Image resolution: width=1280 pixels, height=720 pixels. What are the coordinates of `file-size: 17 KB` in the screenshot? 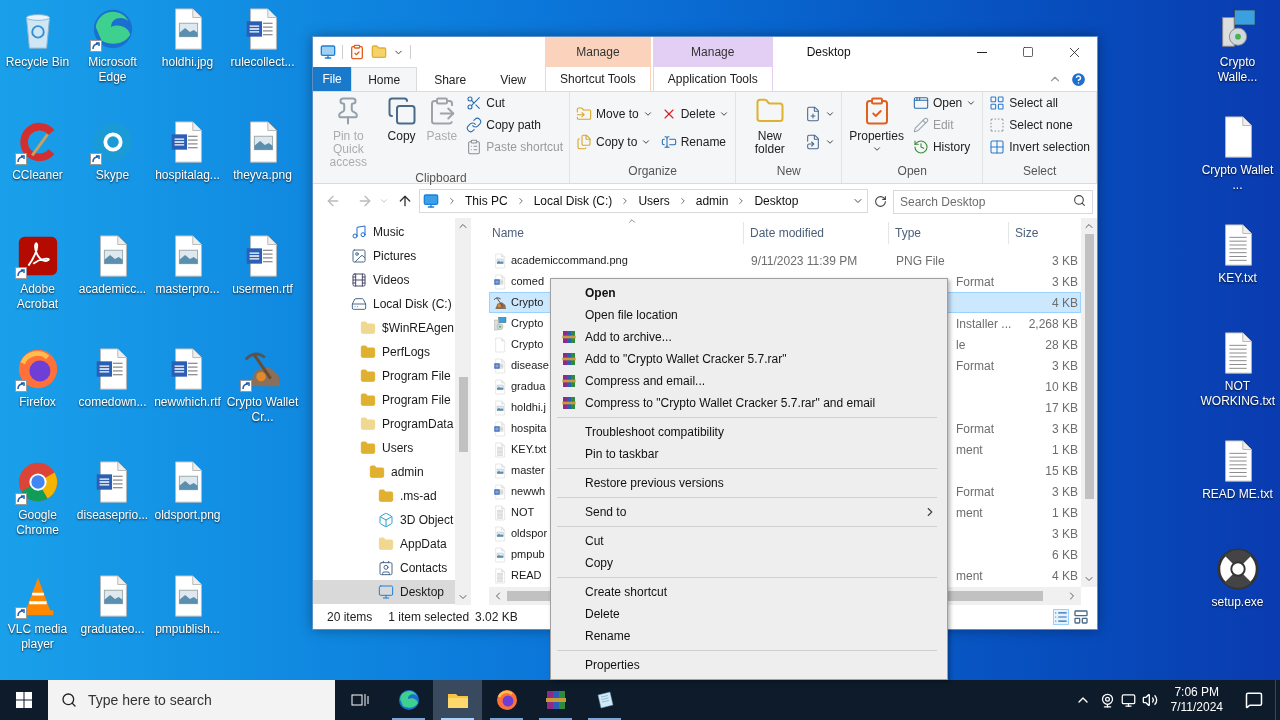 It's located at (1061, 408).